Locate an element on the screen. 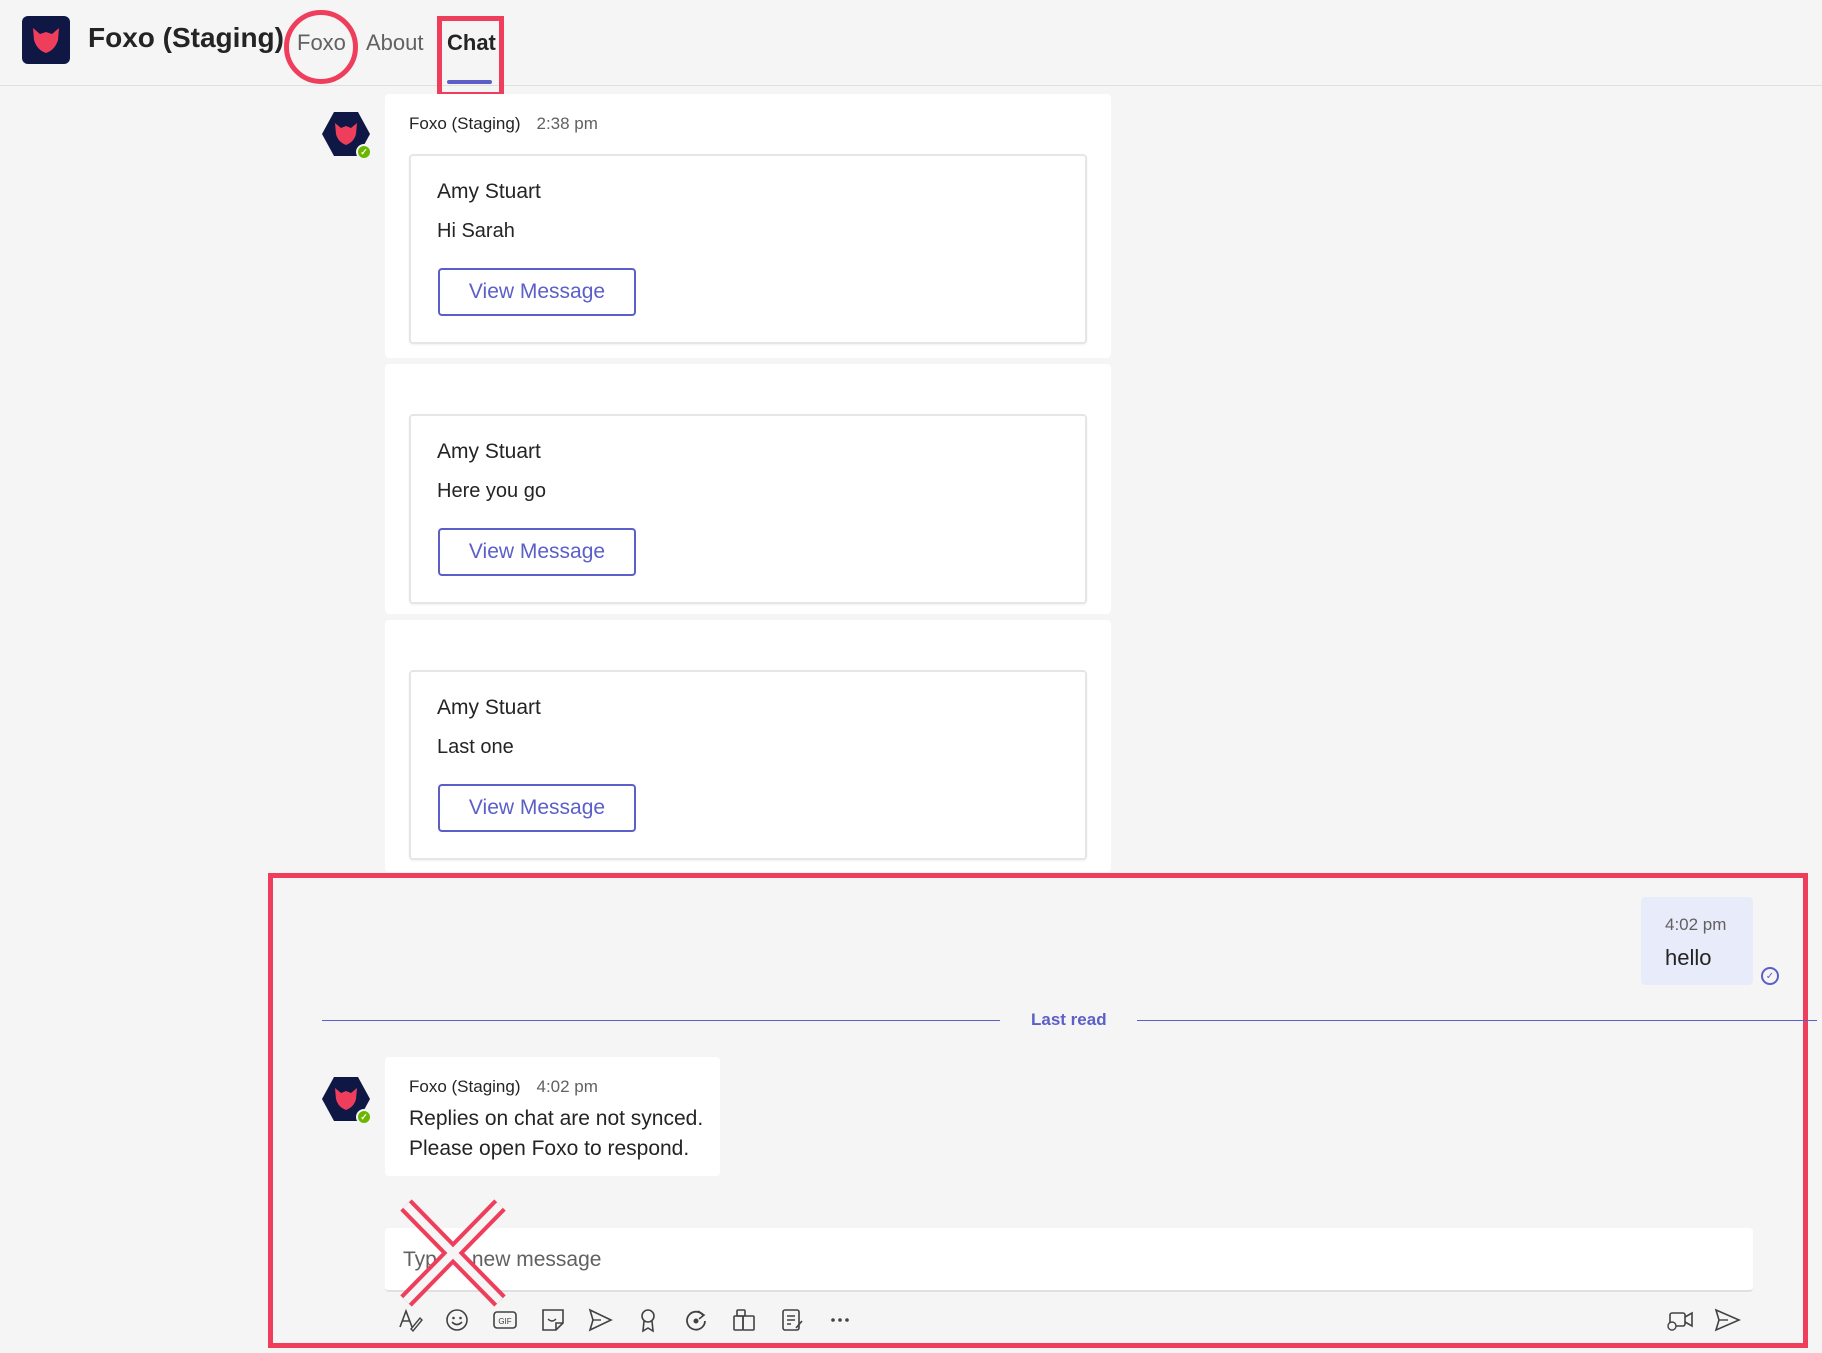 This screenshot has width=1822, height=1353. meet-now-icon is located at coordinates (1680, 1320).